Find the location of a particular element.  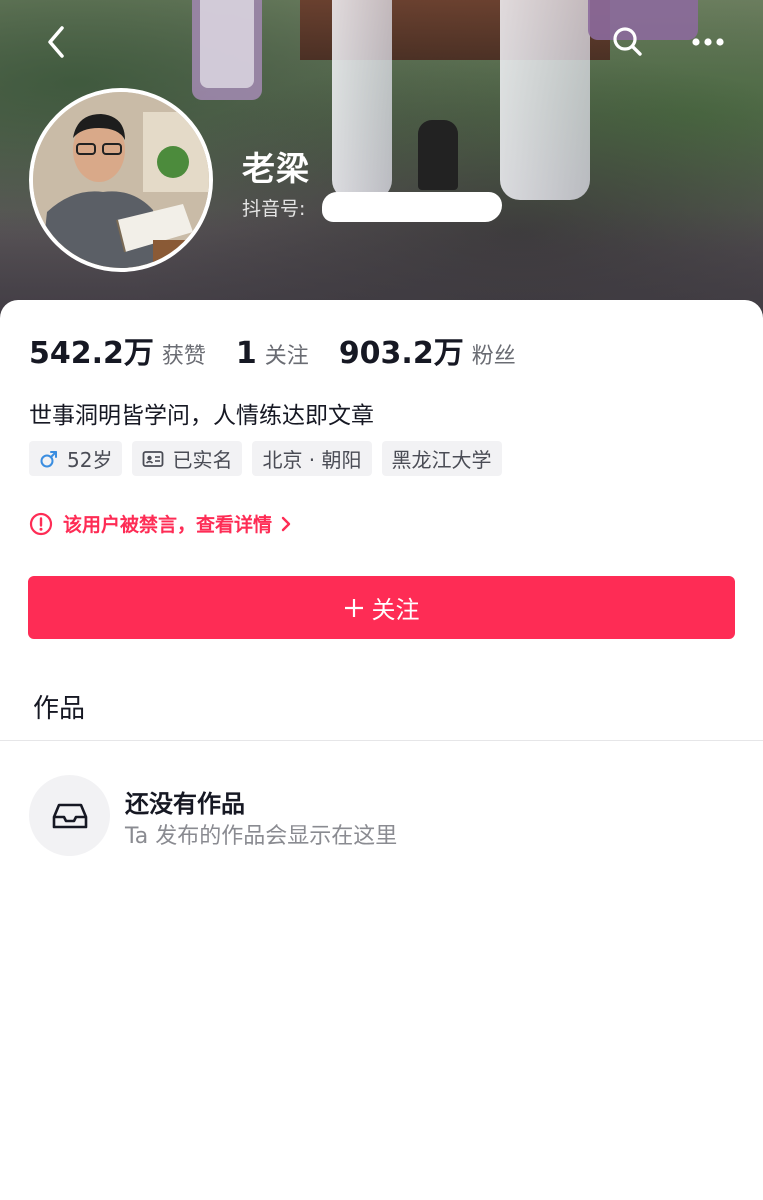

seated-figure is located at coordinates (438, 155).